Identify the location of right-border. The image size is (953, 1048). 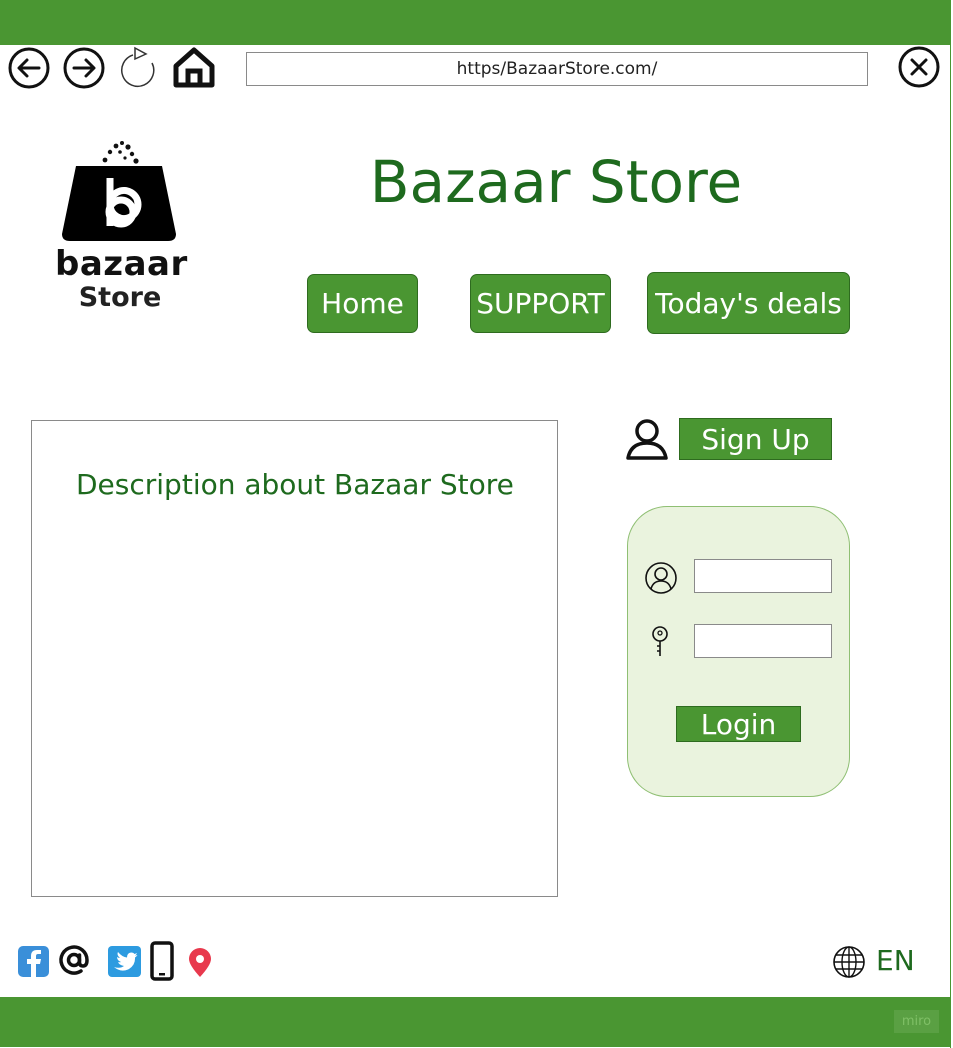
(950, 524).